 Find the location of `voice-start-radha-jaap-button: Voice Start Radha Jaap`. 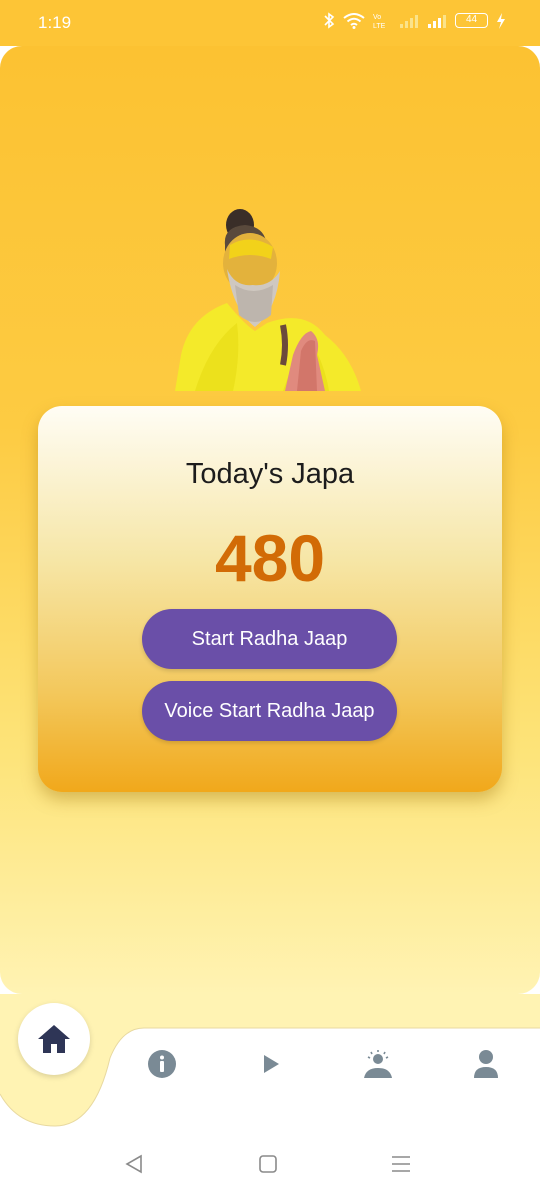

voice-start-radha-jaap-button: Voice Start Radha Jaap is located at coordinates (269, 711).